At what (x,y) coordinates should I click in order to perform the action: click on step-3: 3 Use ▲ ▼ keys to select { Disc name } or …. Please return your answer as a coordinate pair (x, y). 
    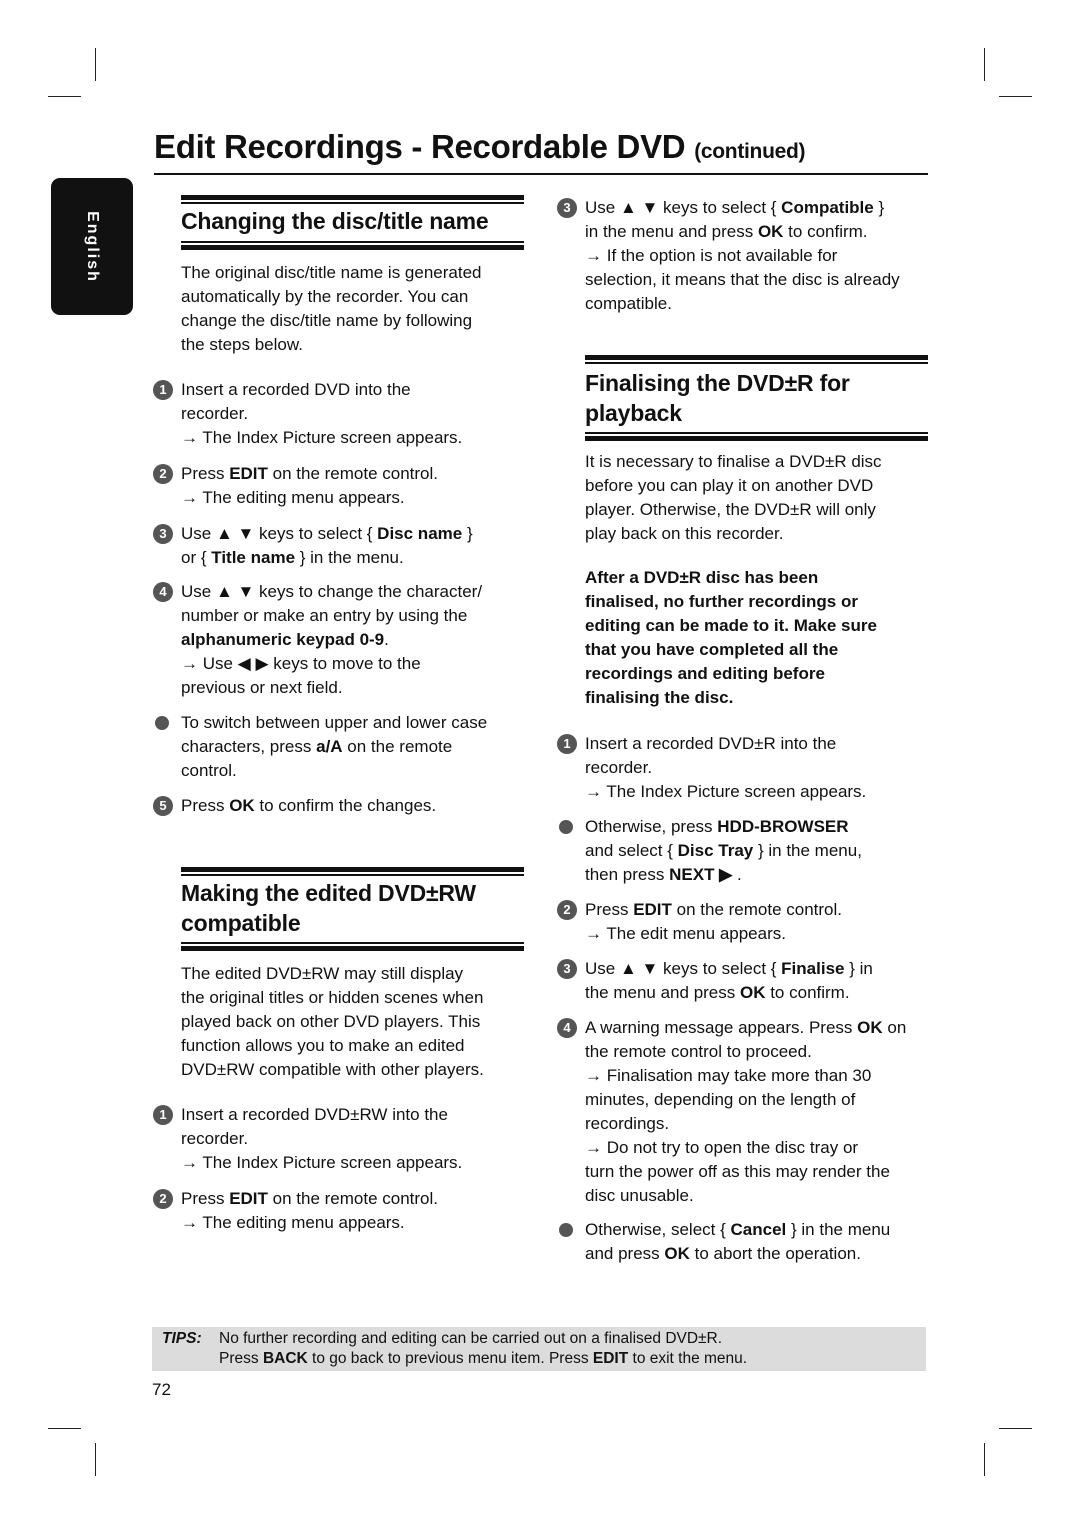
    Looking at the image, I should click on (347, 546).